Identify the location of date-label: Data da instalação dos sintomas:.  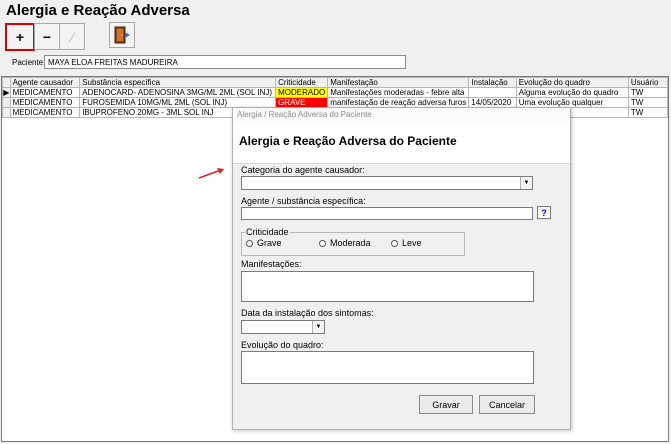
(307, 313).